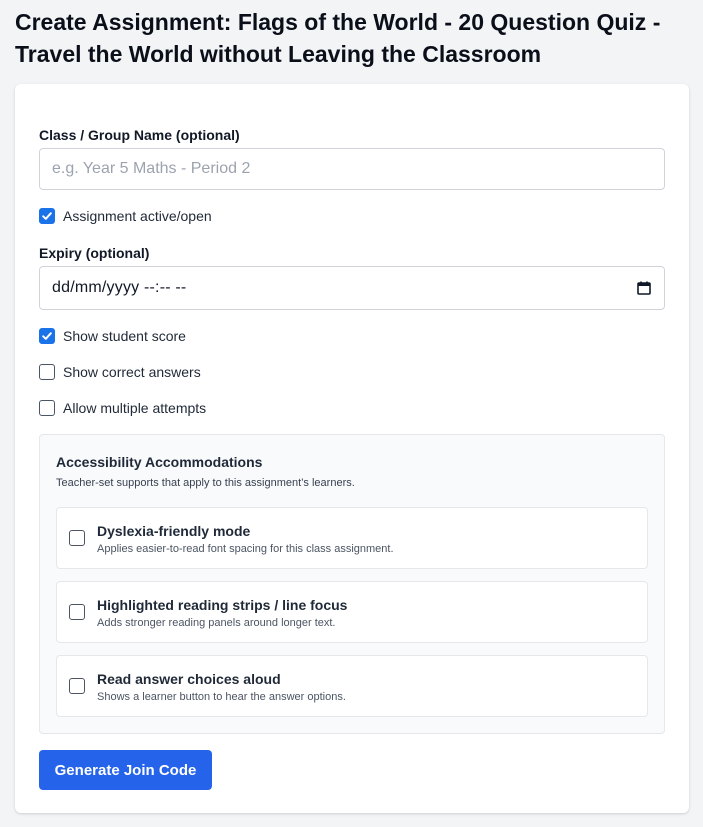  What do you see at coordinates (94, 253) in the screenshot?
I see `expiry-label: Expiry (optional)` at bounding box center [94, 253].